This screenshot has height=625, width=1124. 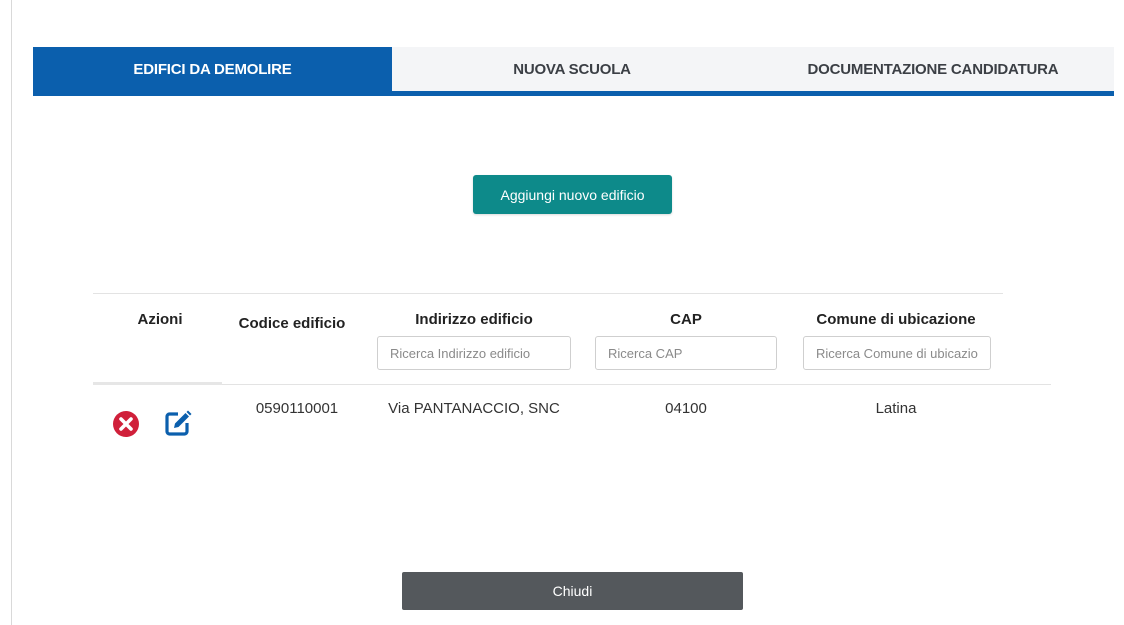 I want to click on column-header-azioni: Azioni, so click(x=160, y=319).